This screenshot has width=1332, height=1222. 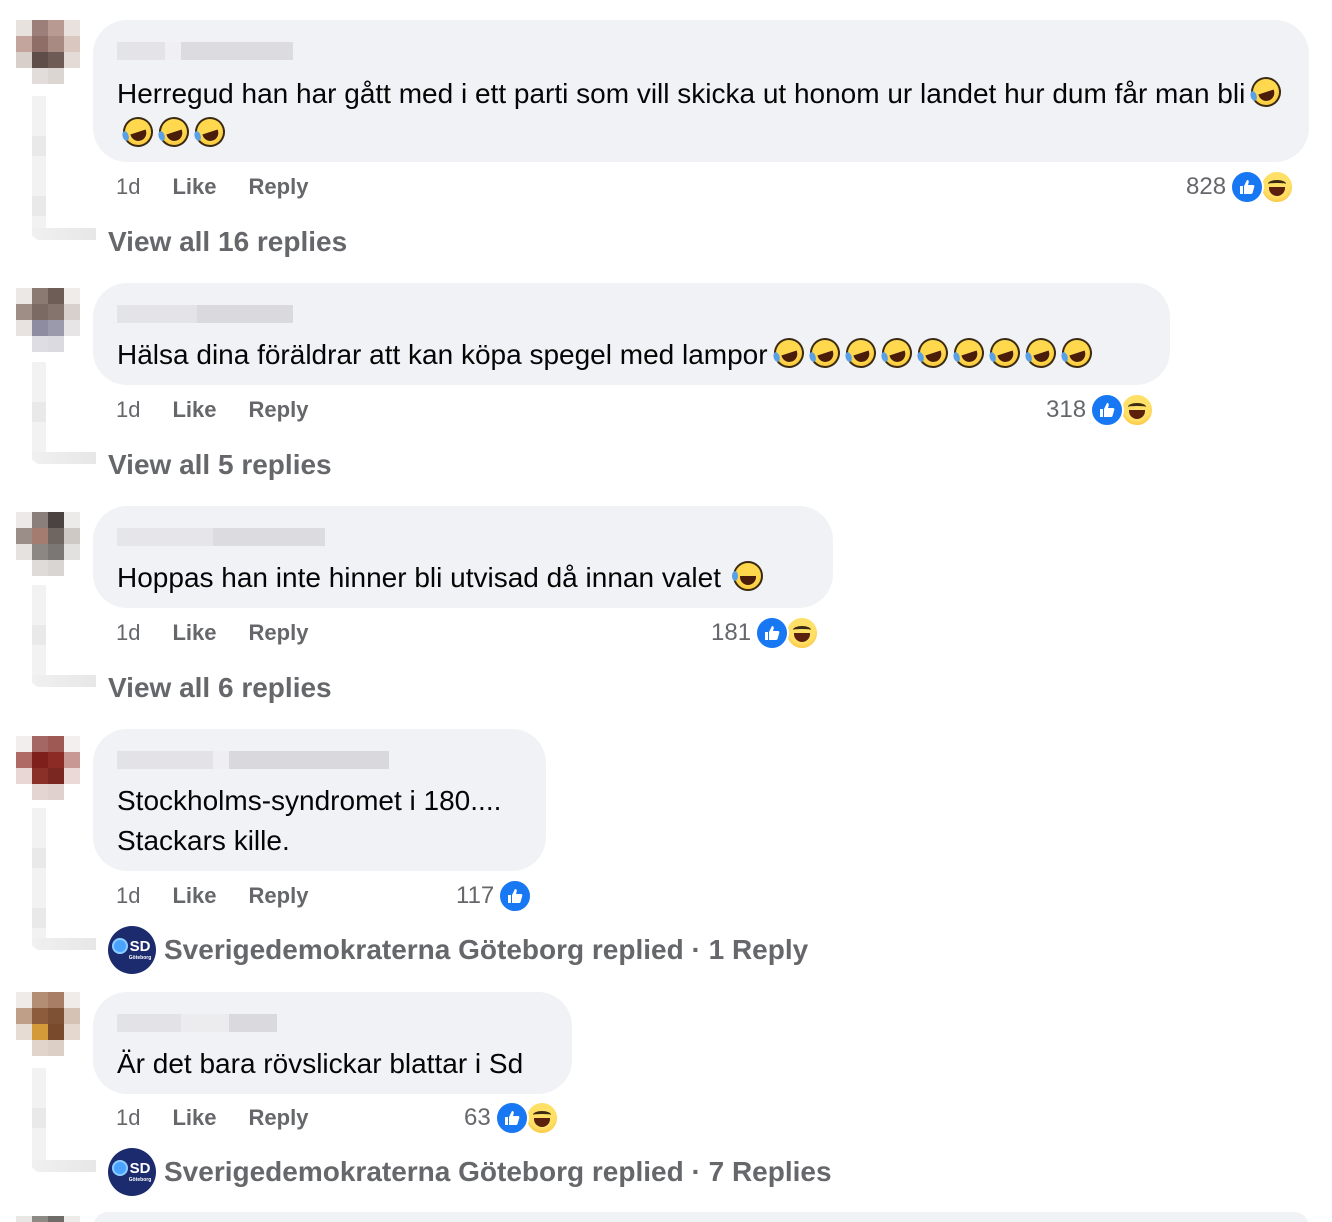 What do you see at coordinates (1206, 186) in the screenshot?
I see `reaction-count: 828` at bounding box center [1206, 186].